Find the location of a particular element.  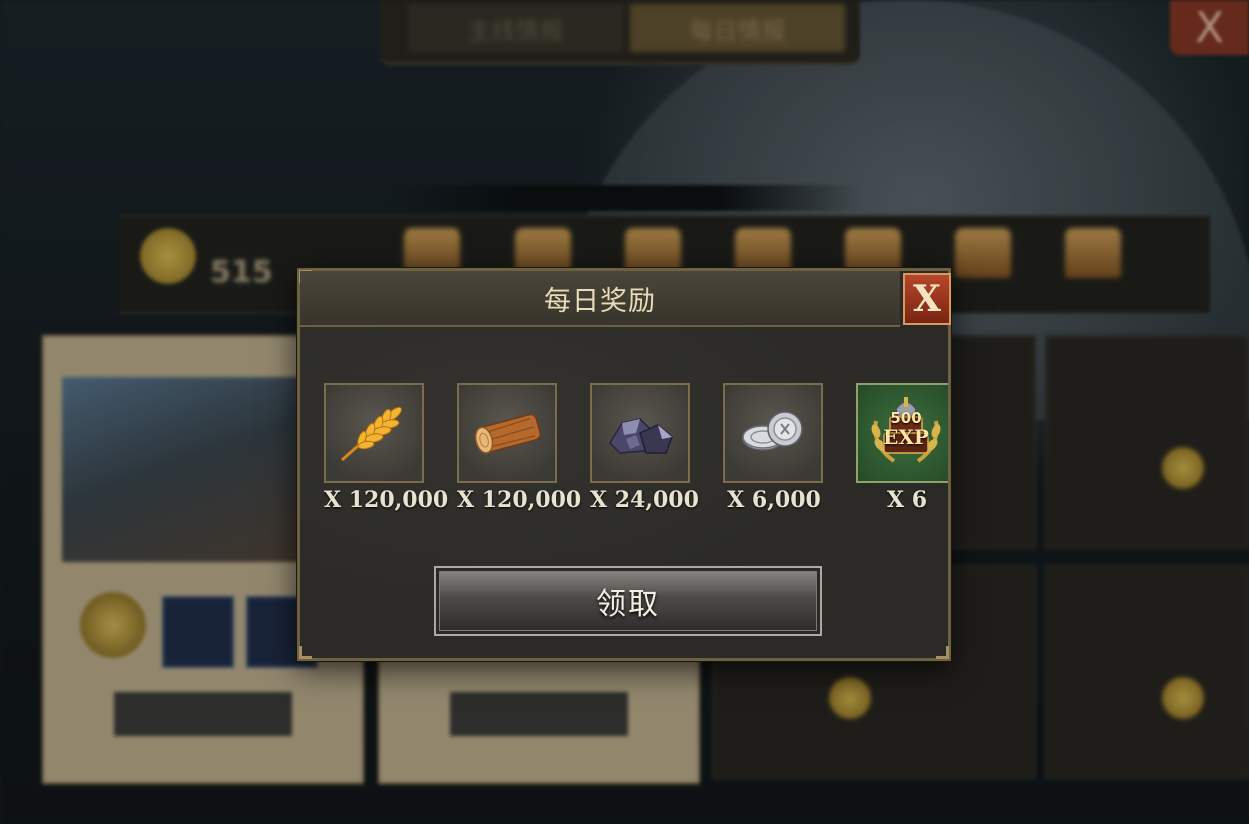

claim-button: 领取 is located at coordinates (628, 601).